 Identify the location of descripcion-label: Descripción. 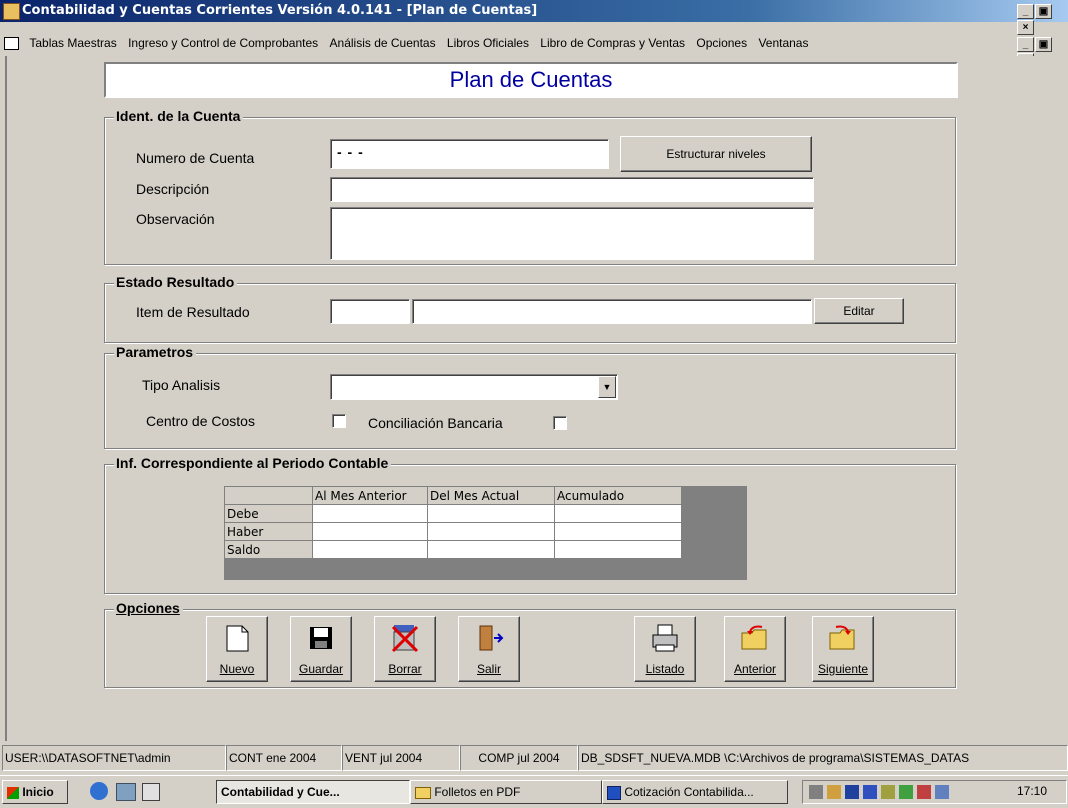
(173, 189).